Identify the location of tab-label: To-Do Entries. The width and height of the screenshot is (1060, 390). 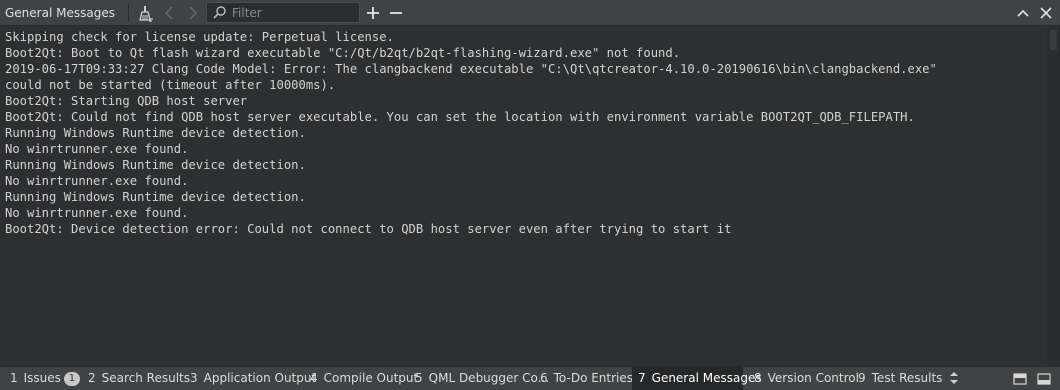
(593, 378).